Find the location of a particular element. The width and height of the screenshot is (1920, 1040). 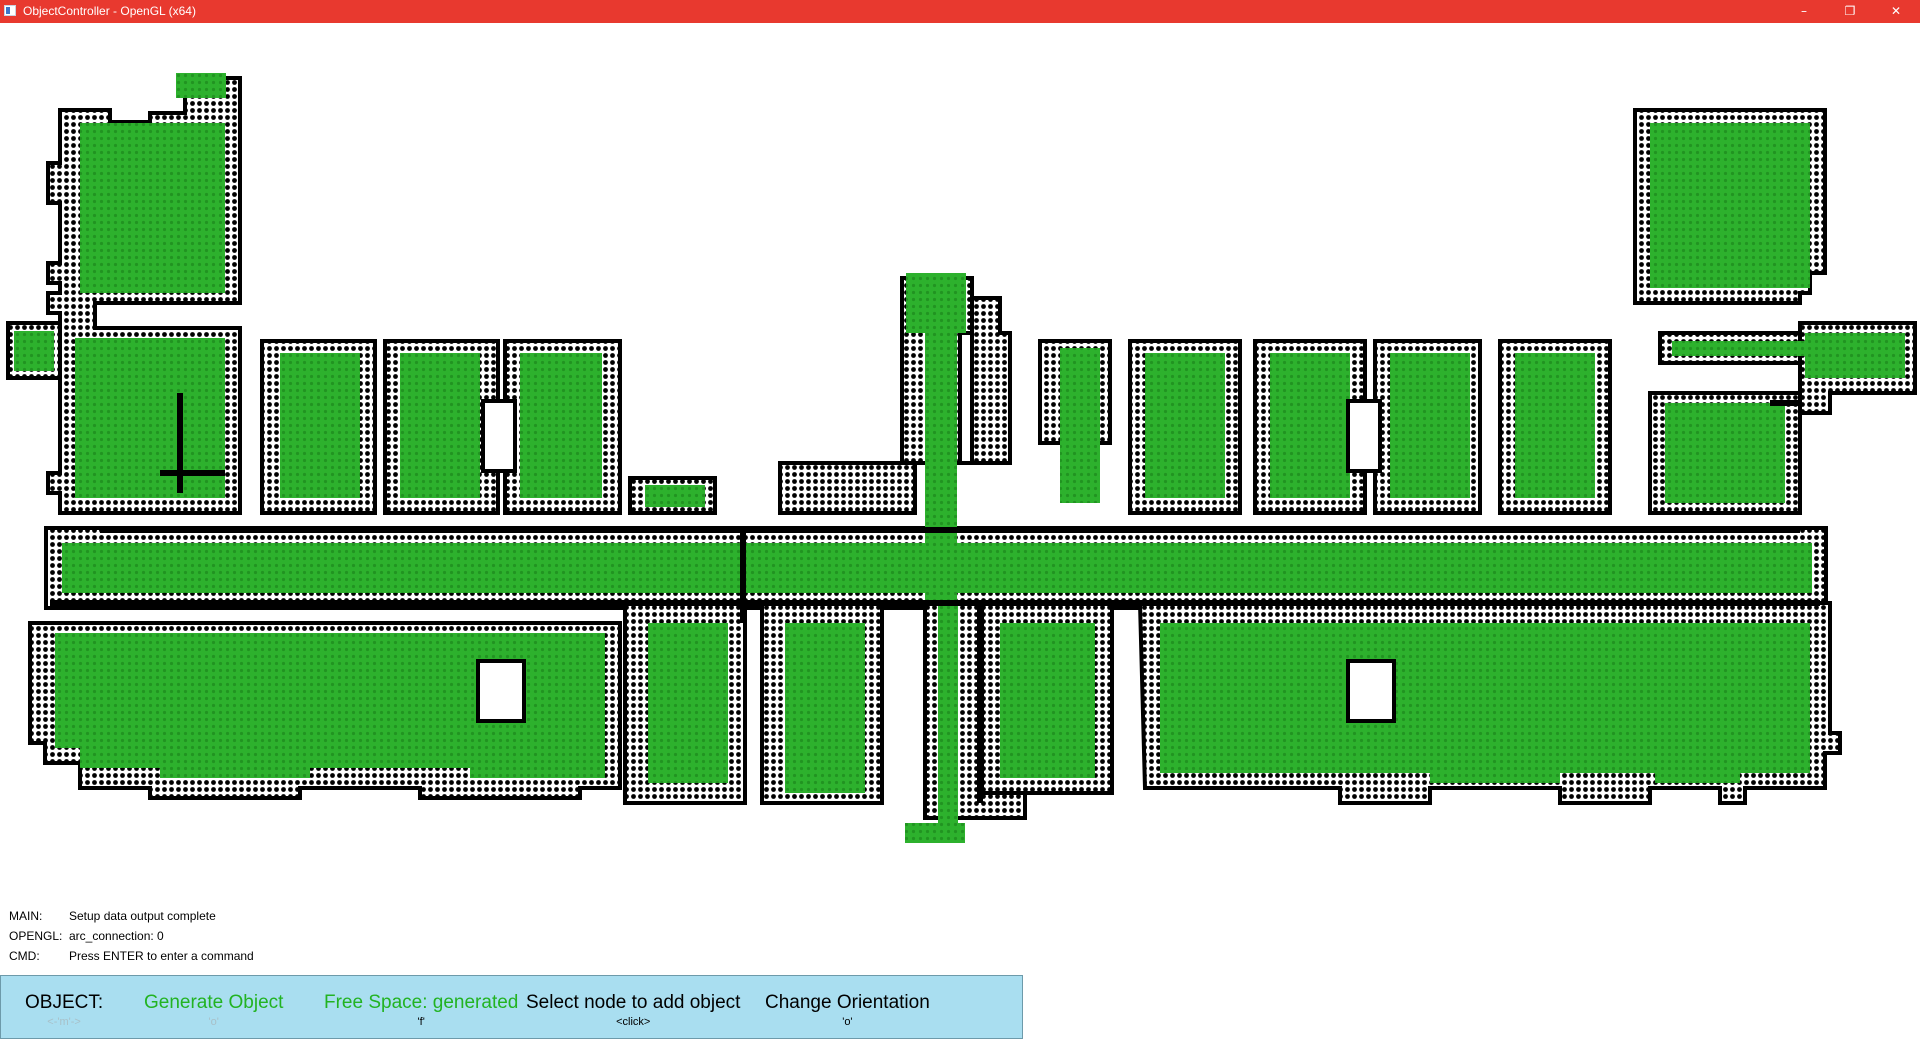

minimize-button: – is located at coordinates (1804, 11).